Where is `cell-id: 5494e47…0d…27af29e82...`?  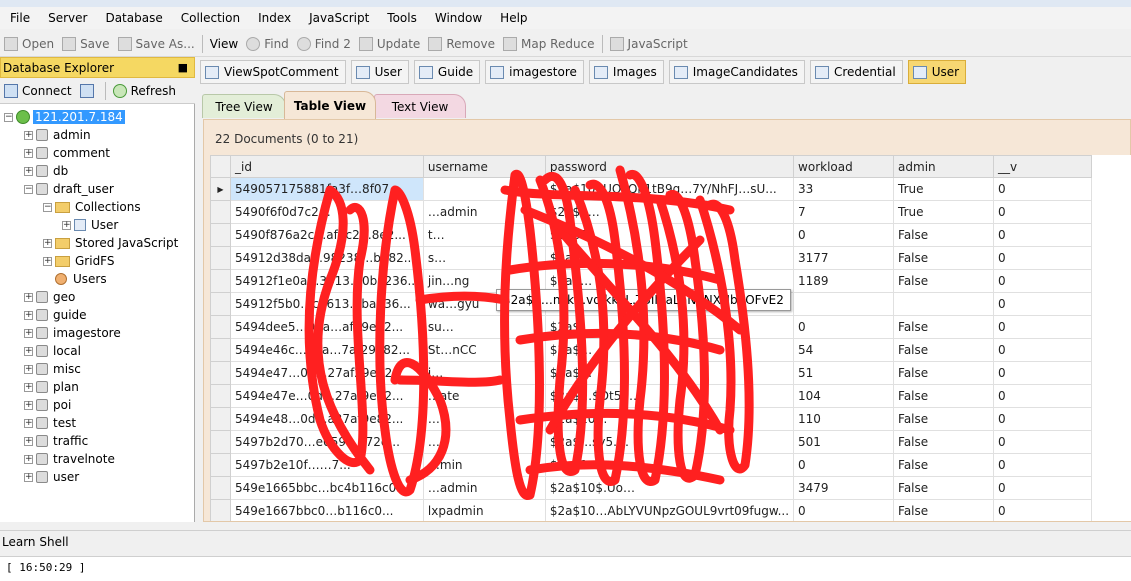
cell-id: 5494e47…0d…27af29e82... is located at coordinates (327, 373).